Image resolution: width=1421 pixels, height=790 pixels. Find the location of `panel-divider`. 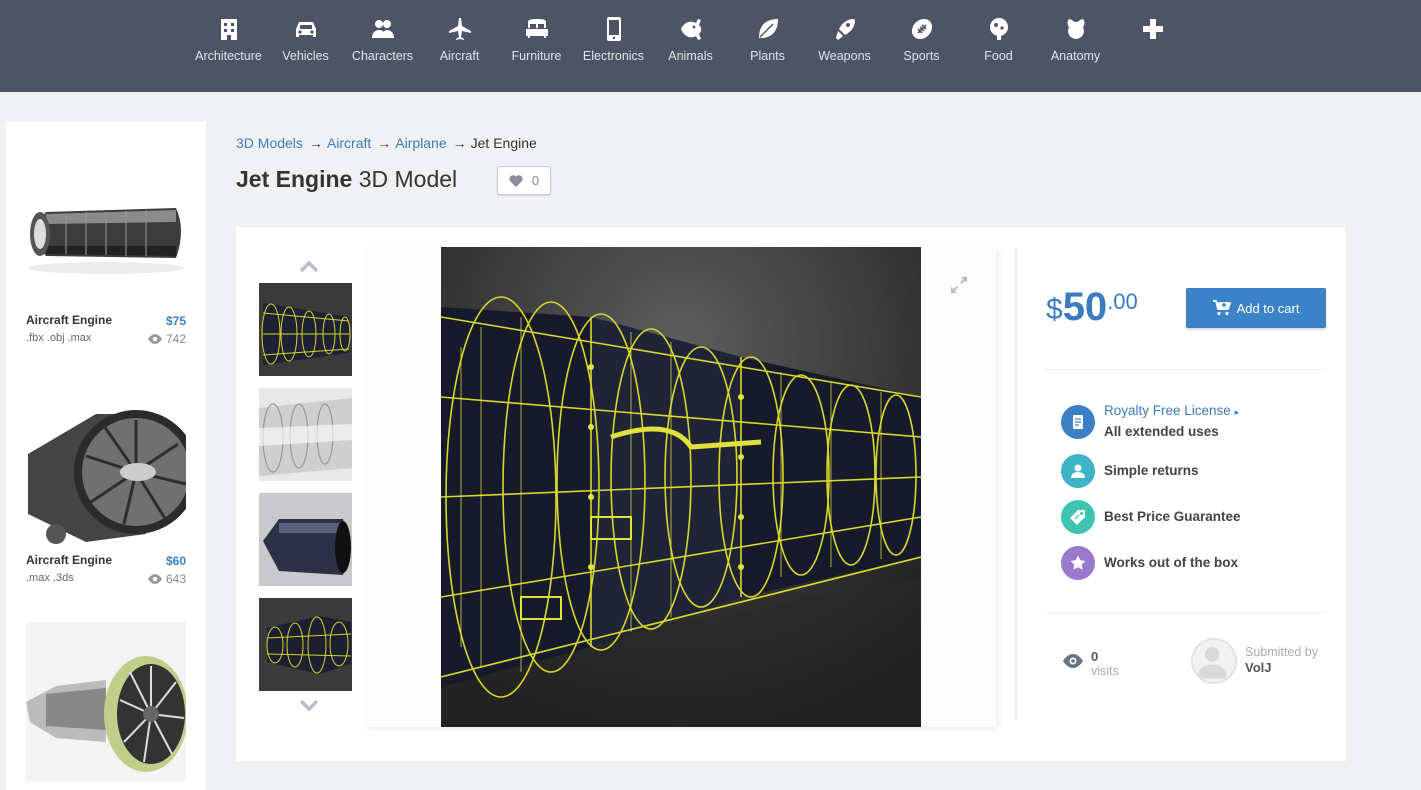

panel-divider is located at coordinates (1016, 484).